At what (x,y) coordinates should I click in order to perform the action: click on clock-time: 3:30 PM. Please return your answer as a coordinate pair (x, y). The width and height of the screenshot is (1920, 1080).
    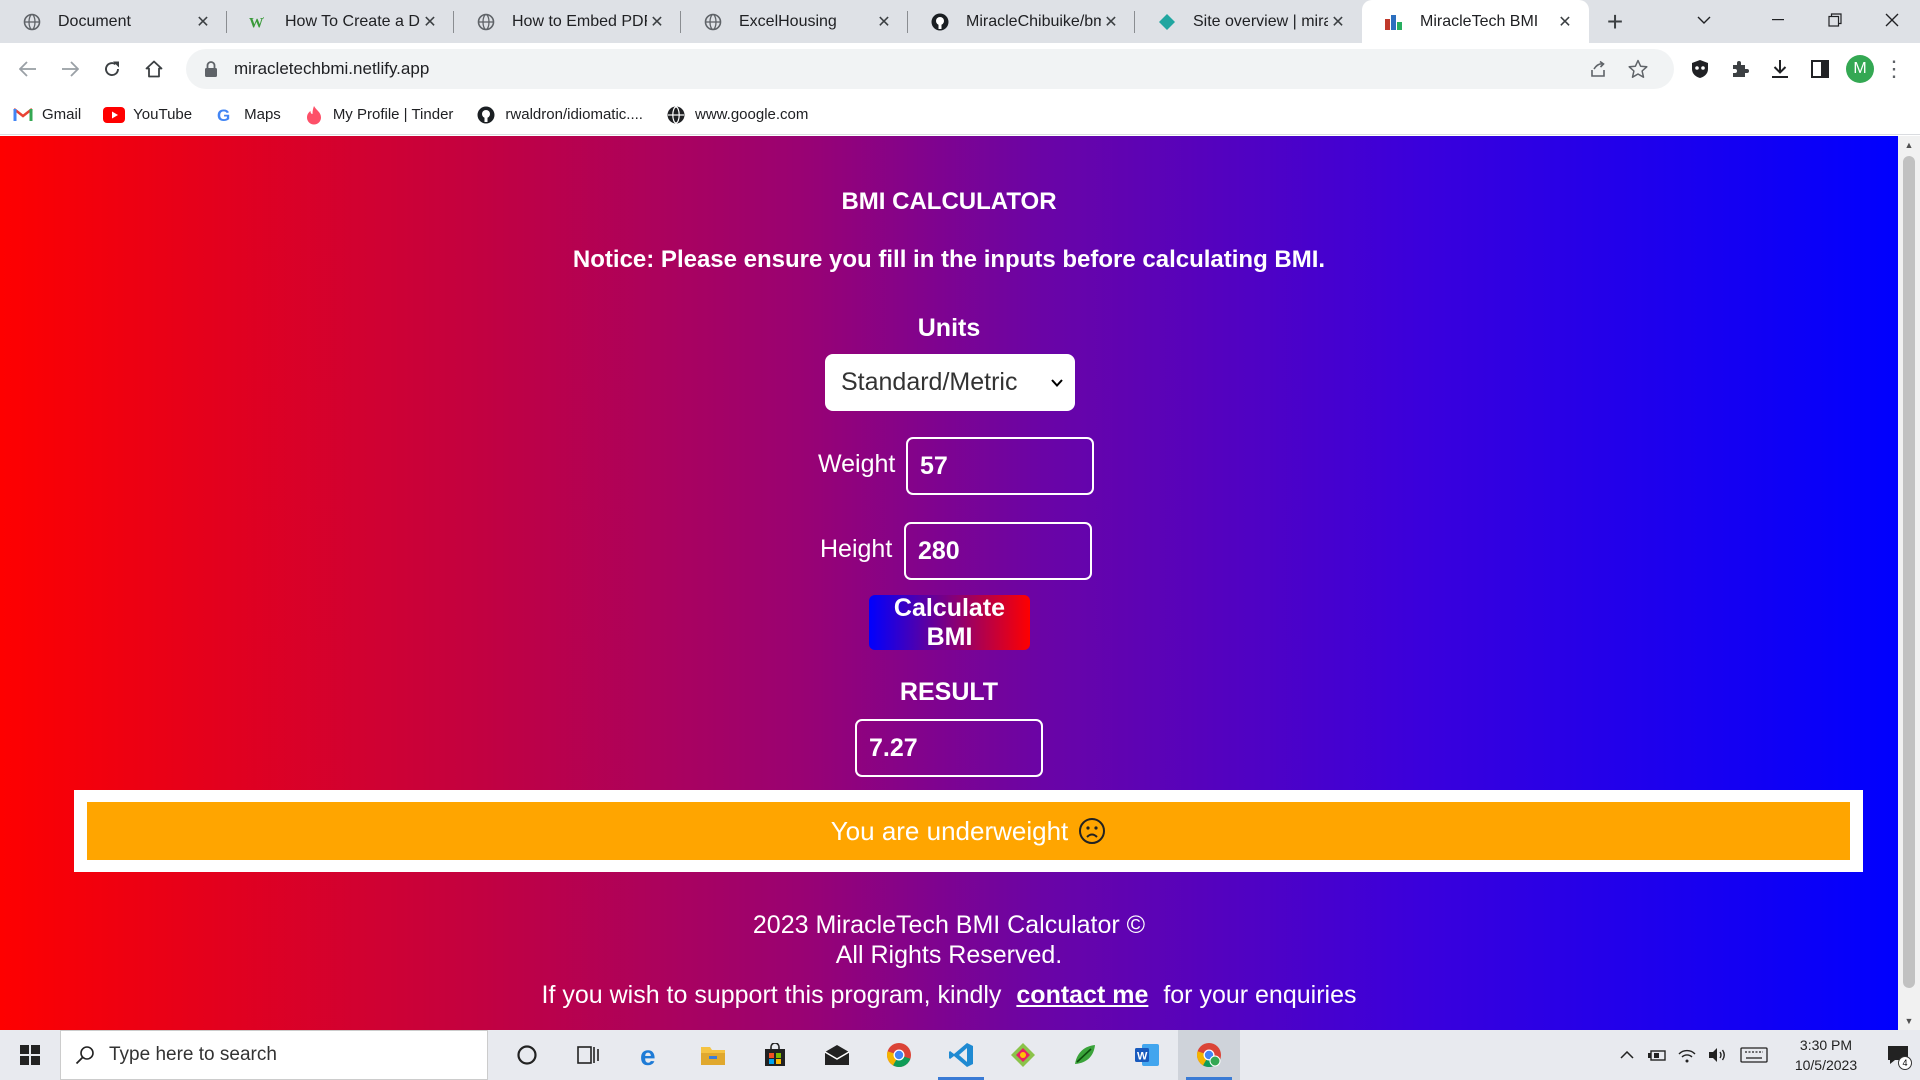
    Looking at the image, I should click on (1826, 1045).